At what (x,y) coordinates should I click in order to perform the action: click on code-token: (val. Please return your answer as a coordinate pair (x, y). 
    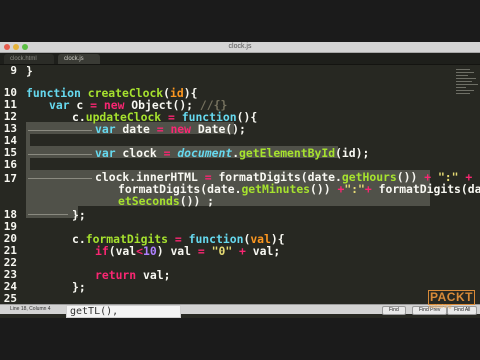
    Looking at the image, I should click on (122, 251).